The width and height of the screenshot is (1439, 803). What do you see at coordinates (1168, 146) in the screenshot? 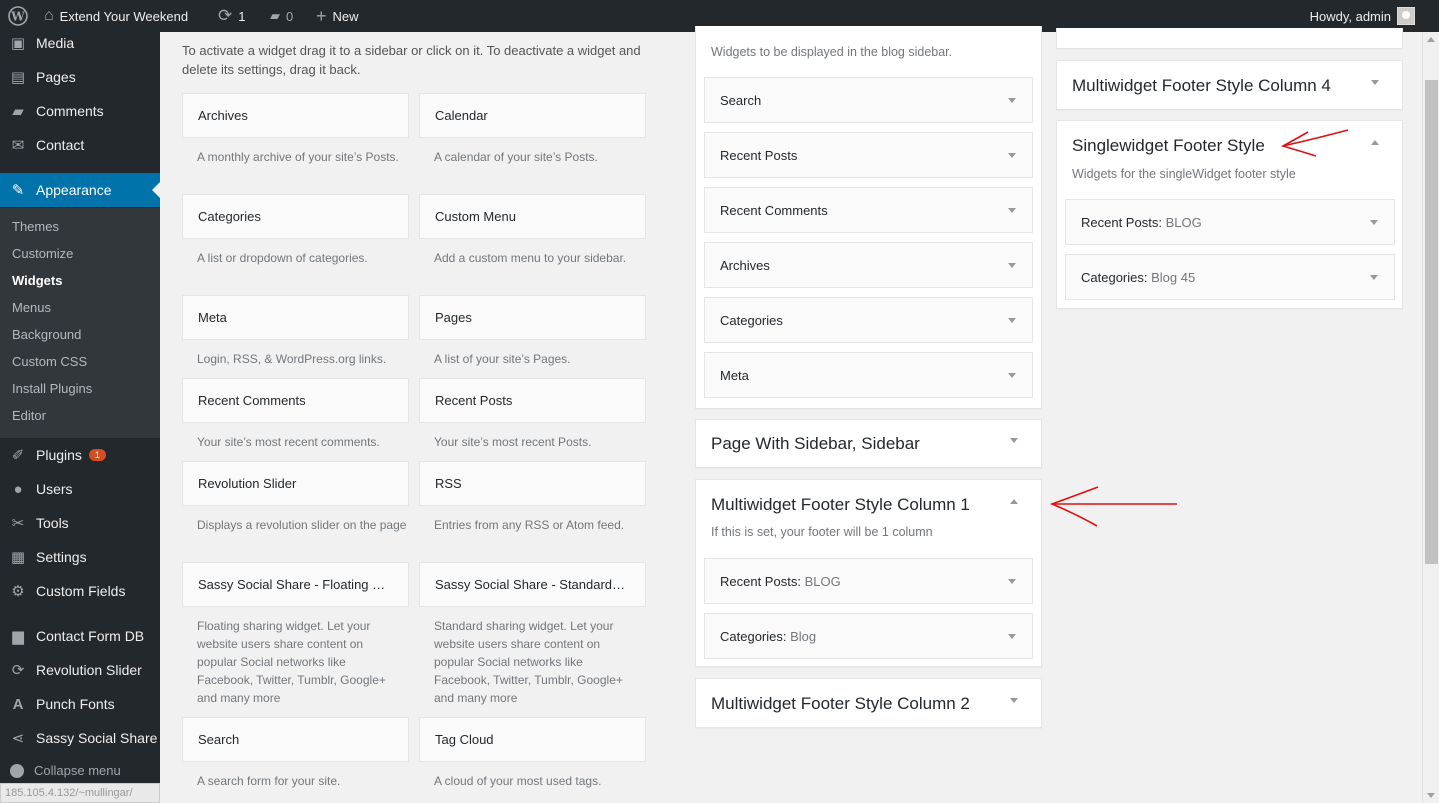
I see `sidebar-title: Singlewidget Footer Style` at bounding box center [1168, 146].